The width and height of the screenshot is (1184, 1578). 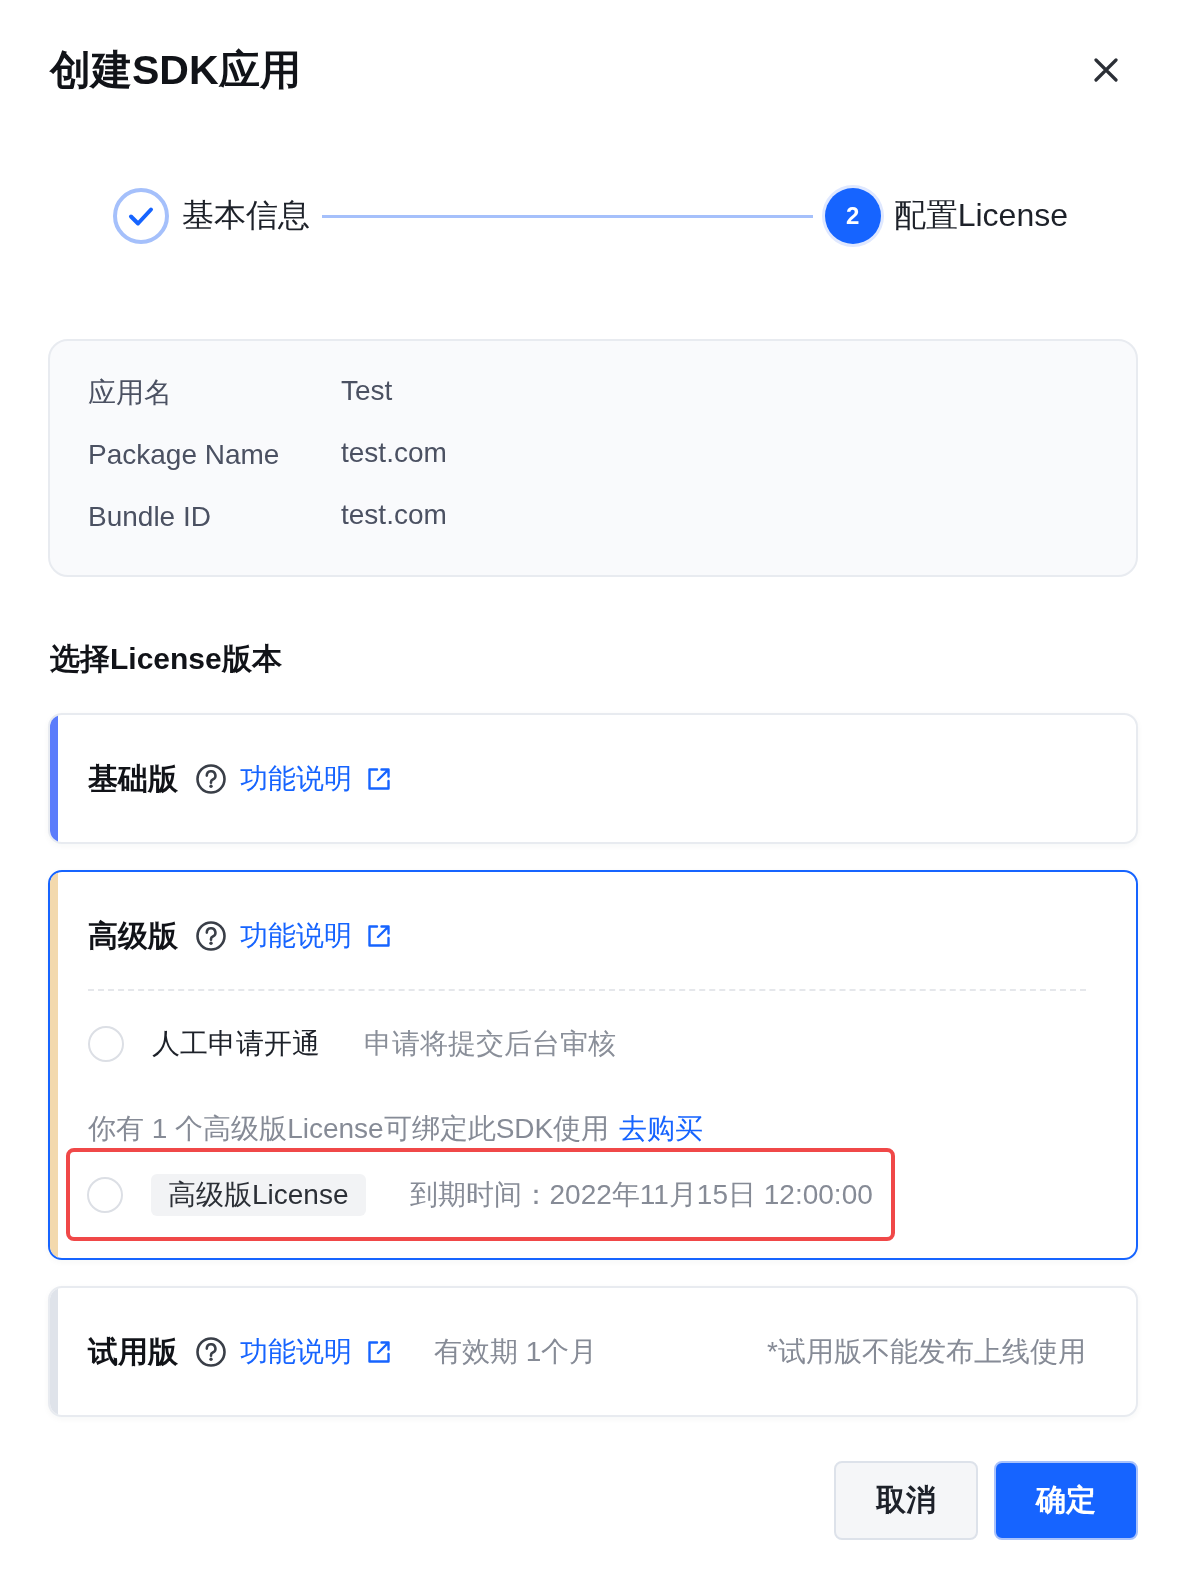 What do you see at coordinates (661, 1128) in the screenshot?
I see `buy-link: 去购买` at bounding box center [661, 1128].